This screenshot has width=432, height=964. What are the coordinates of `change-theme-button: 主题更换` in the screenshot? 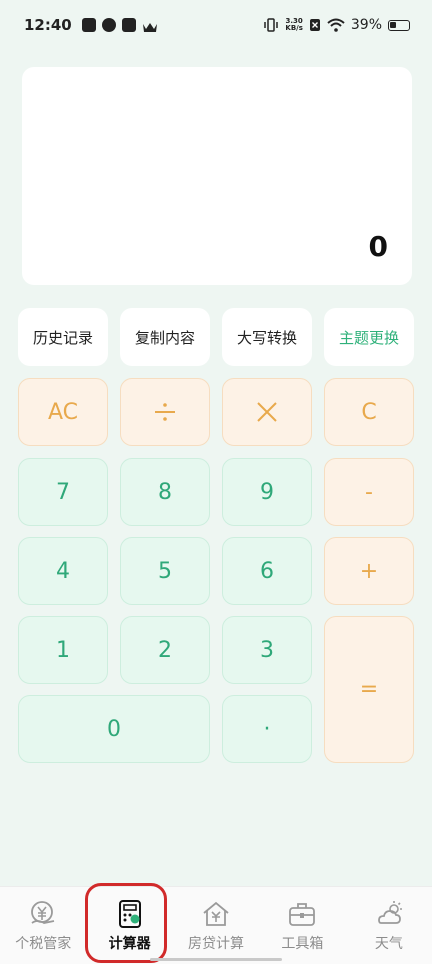 It's located at (369, 337).